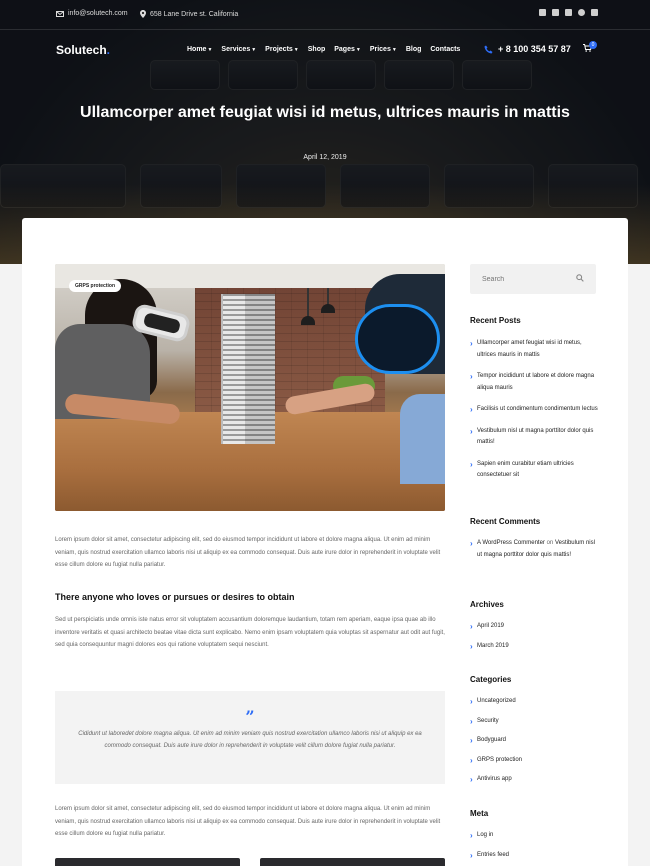 Image resolution: width=650 pixels, height=866 pixels. I want to click on cart-button: 0, so click(590, 47).